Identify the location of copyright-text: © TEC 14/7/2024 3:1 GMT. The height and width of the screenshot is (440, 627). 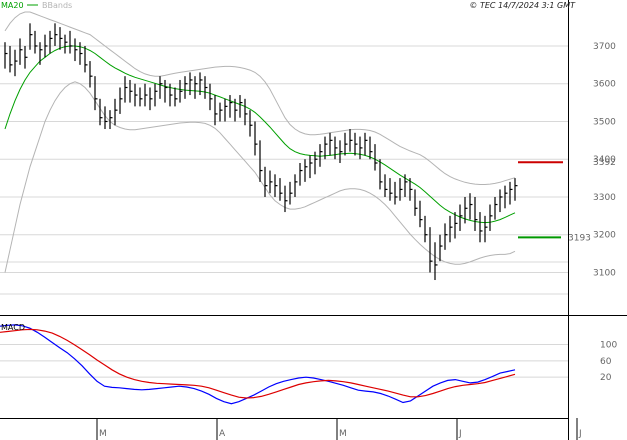
(522, 5).